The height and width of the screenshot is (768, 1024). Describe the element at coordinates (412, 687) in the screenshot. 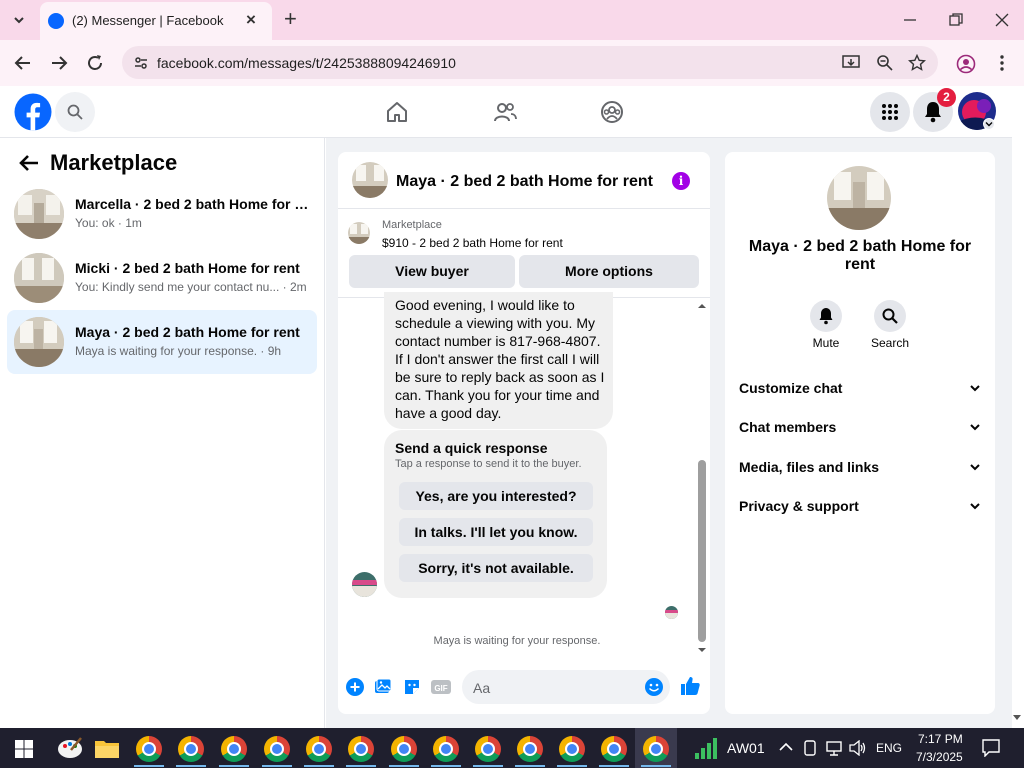

I see `sticker-icon` at that location.